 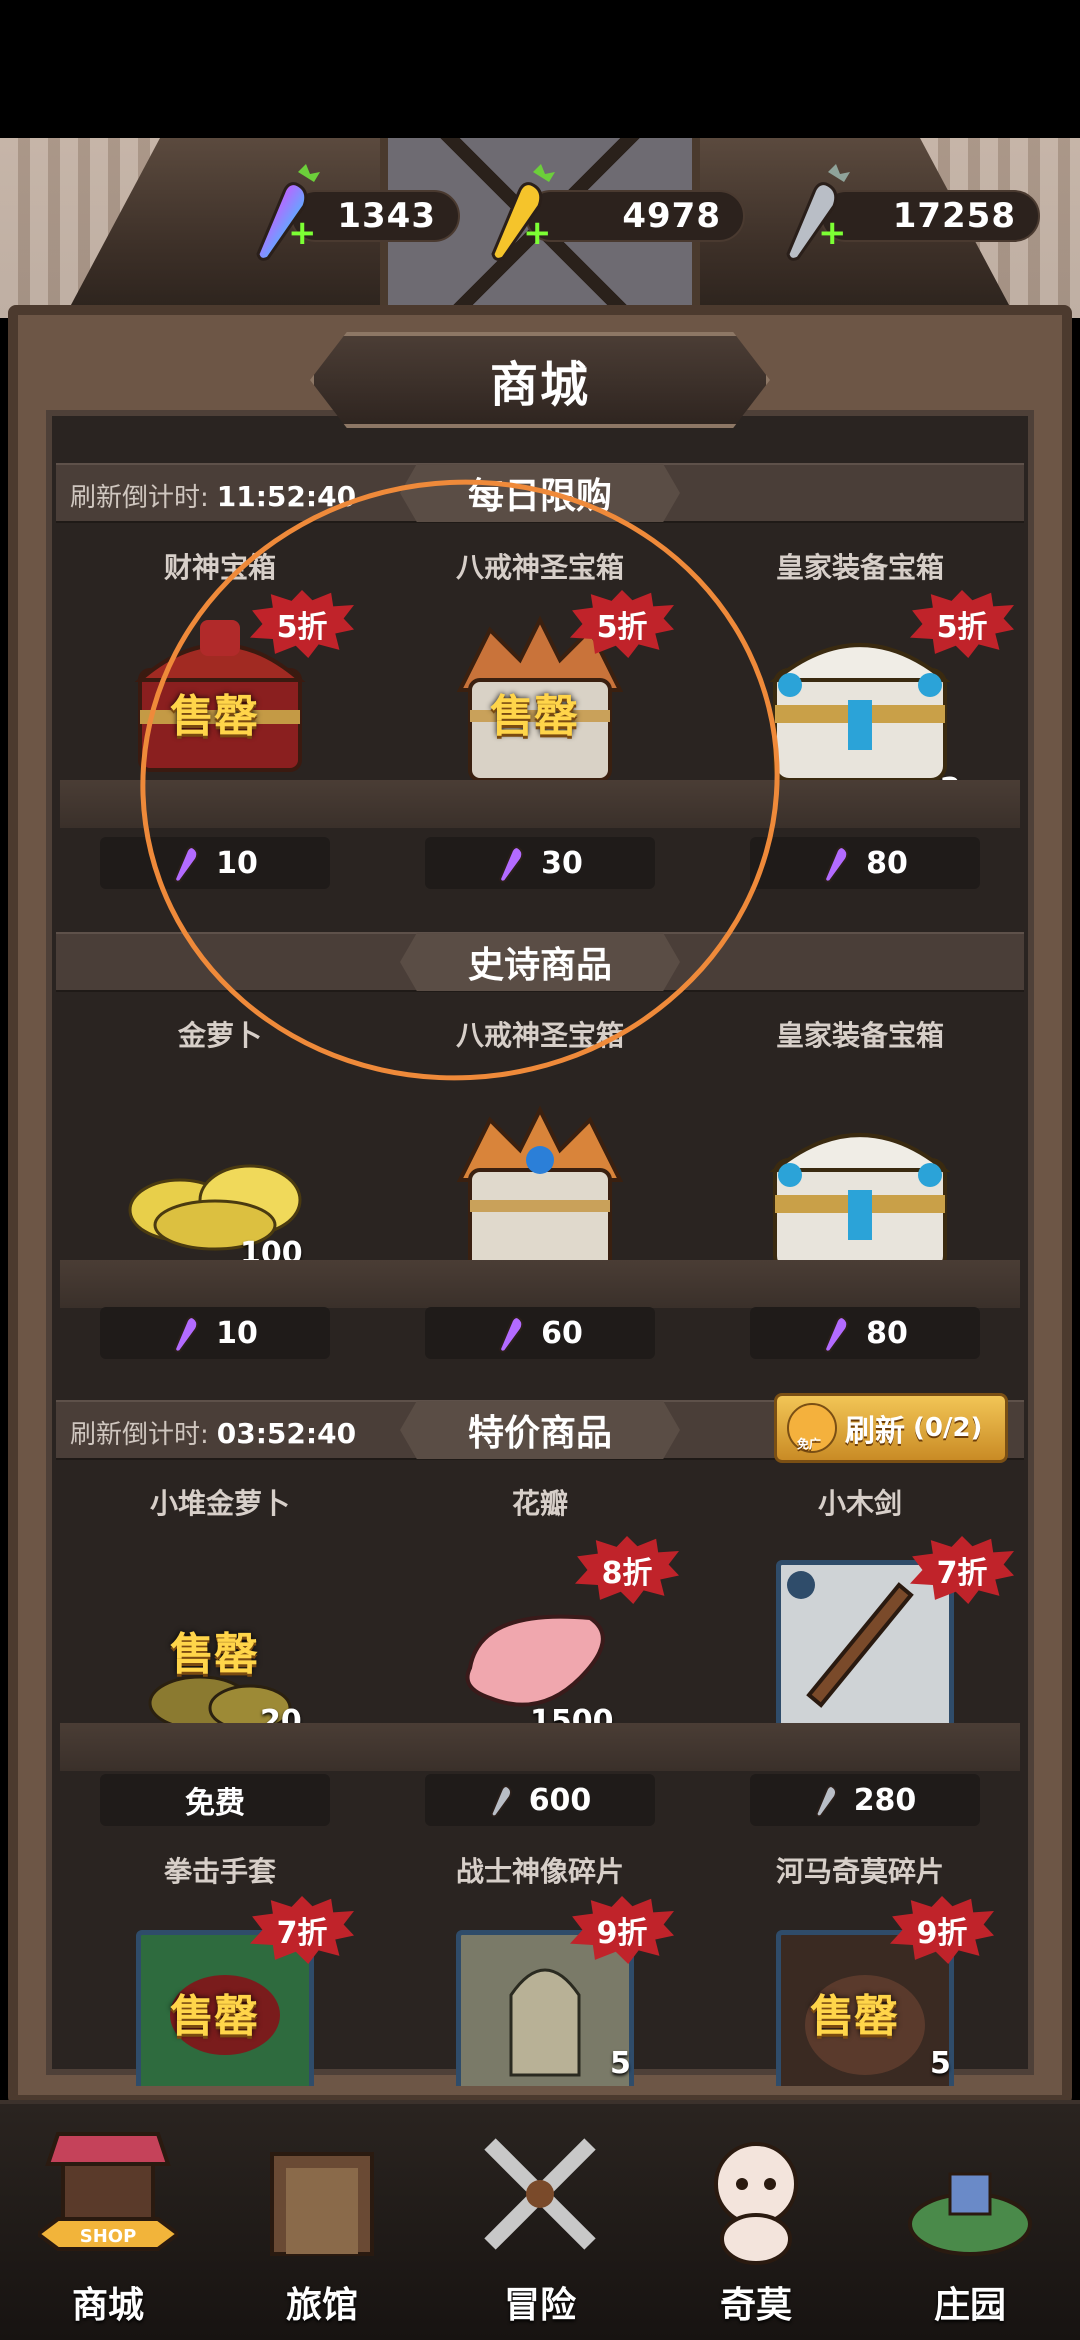 What do you see at coordinates (540, 1430) in the screenshot?
I see `special-section-title: 特价商品` at bounding box center [540, 1430].